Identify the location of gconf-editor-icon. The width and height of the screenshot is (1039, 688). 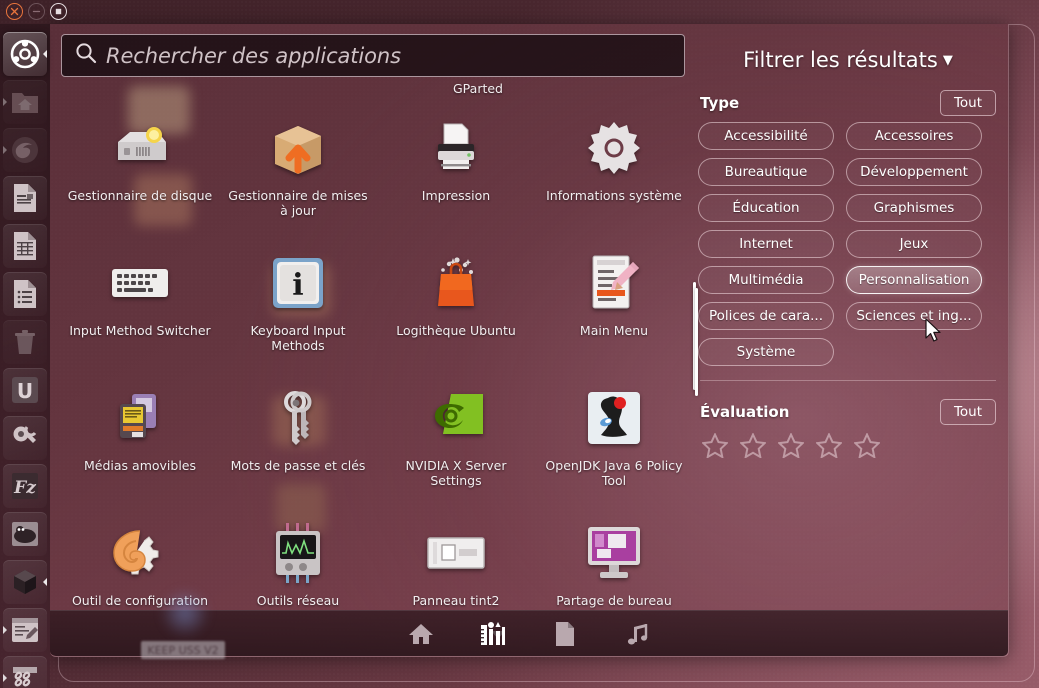
(140, 553).